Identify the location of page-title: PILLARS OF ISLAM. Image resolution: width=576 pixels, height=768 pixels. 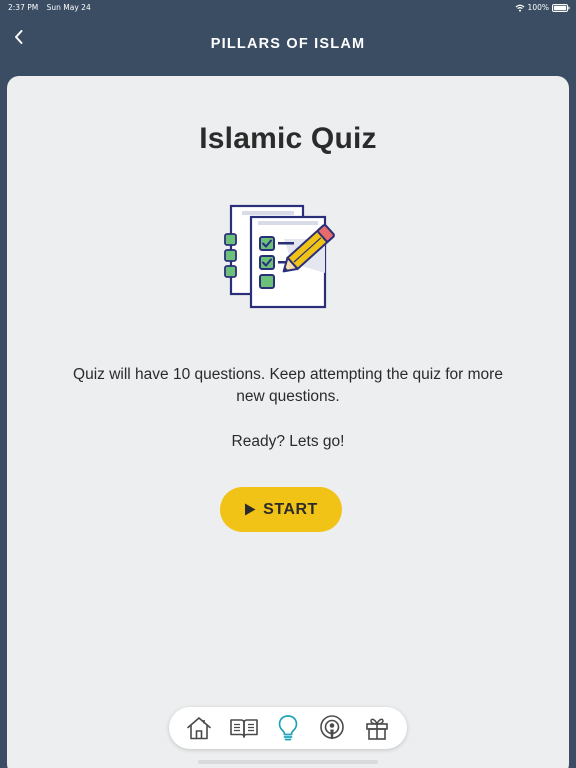
(288, 44).